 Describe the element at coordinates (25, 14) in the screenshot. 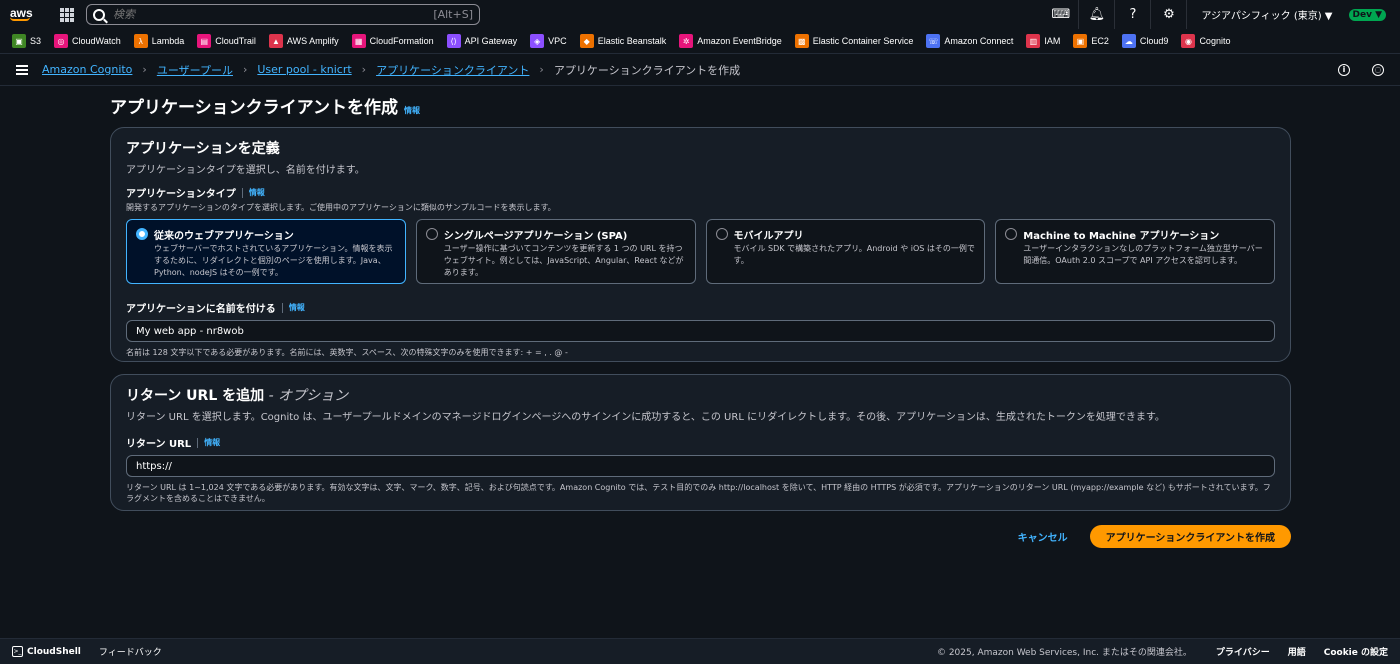

I see `aws-logo: aws` at that location.